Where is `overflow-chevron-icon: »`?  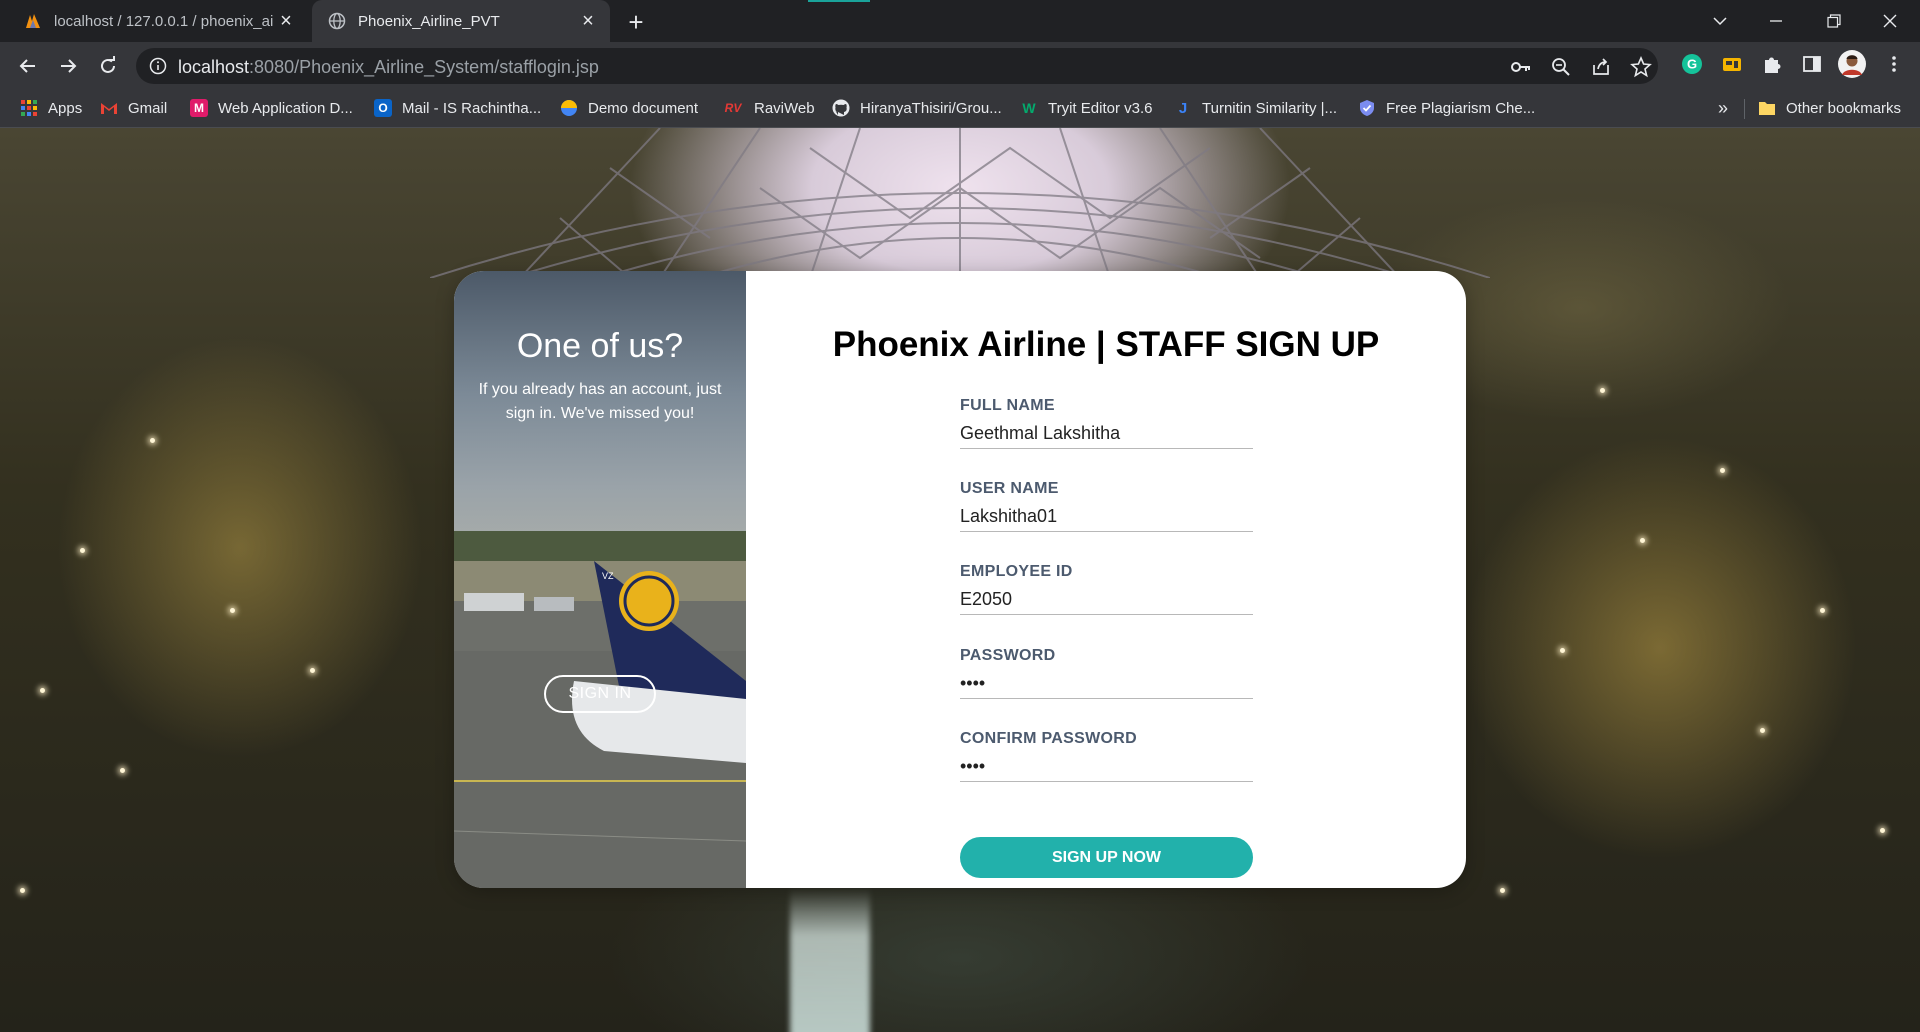 overflow-chevron-icon: » is located at coordinates (1723, 107).